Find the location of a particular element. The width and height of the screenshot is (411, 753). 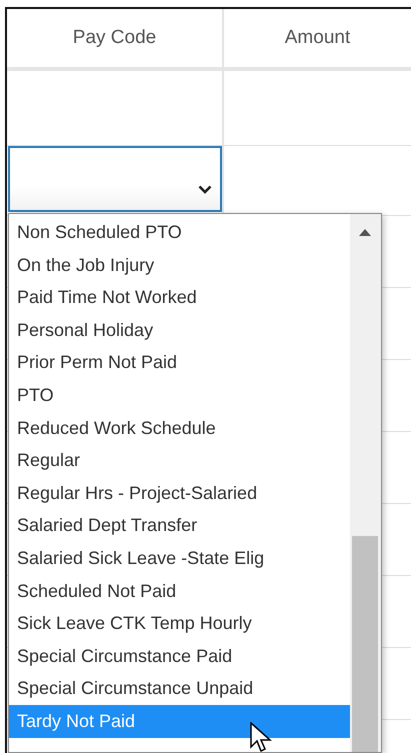

dropdown-option: Regular Hrs - Project-Salaried is located at coordinates (179, 493).